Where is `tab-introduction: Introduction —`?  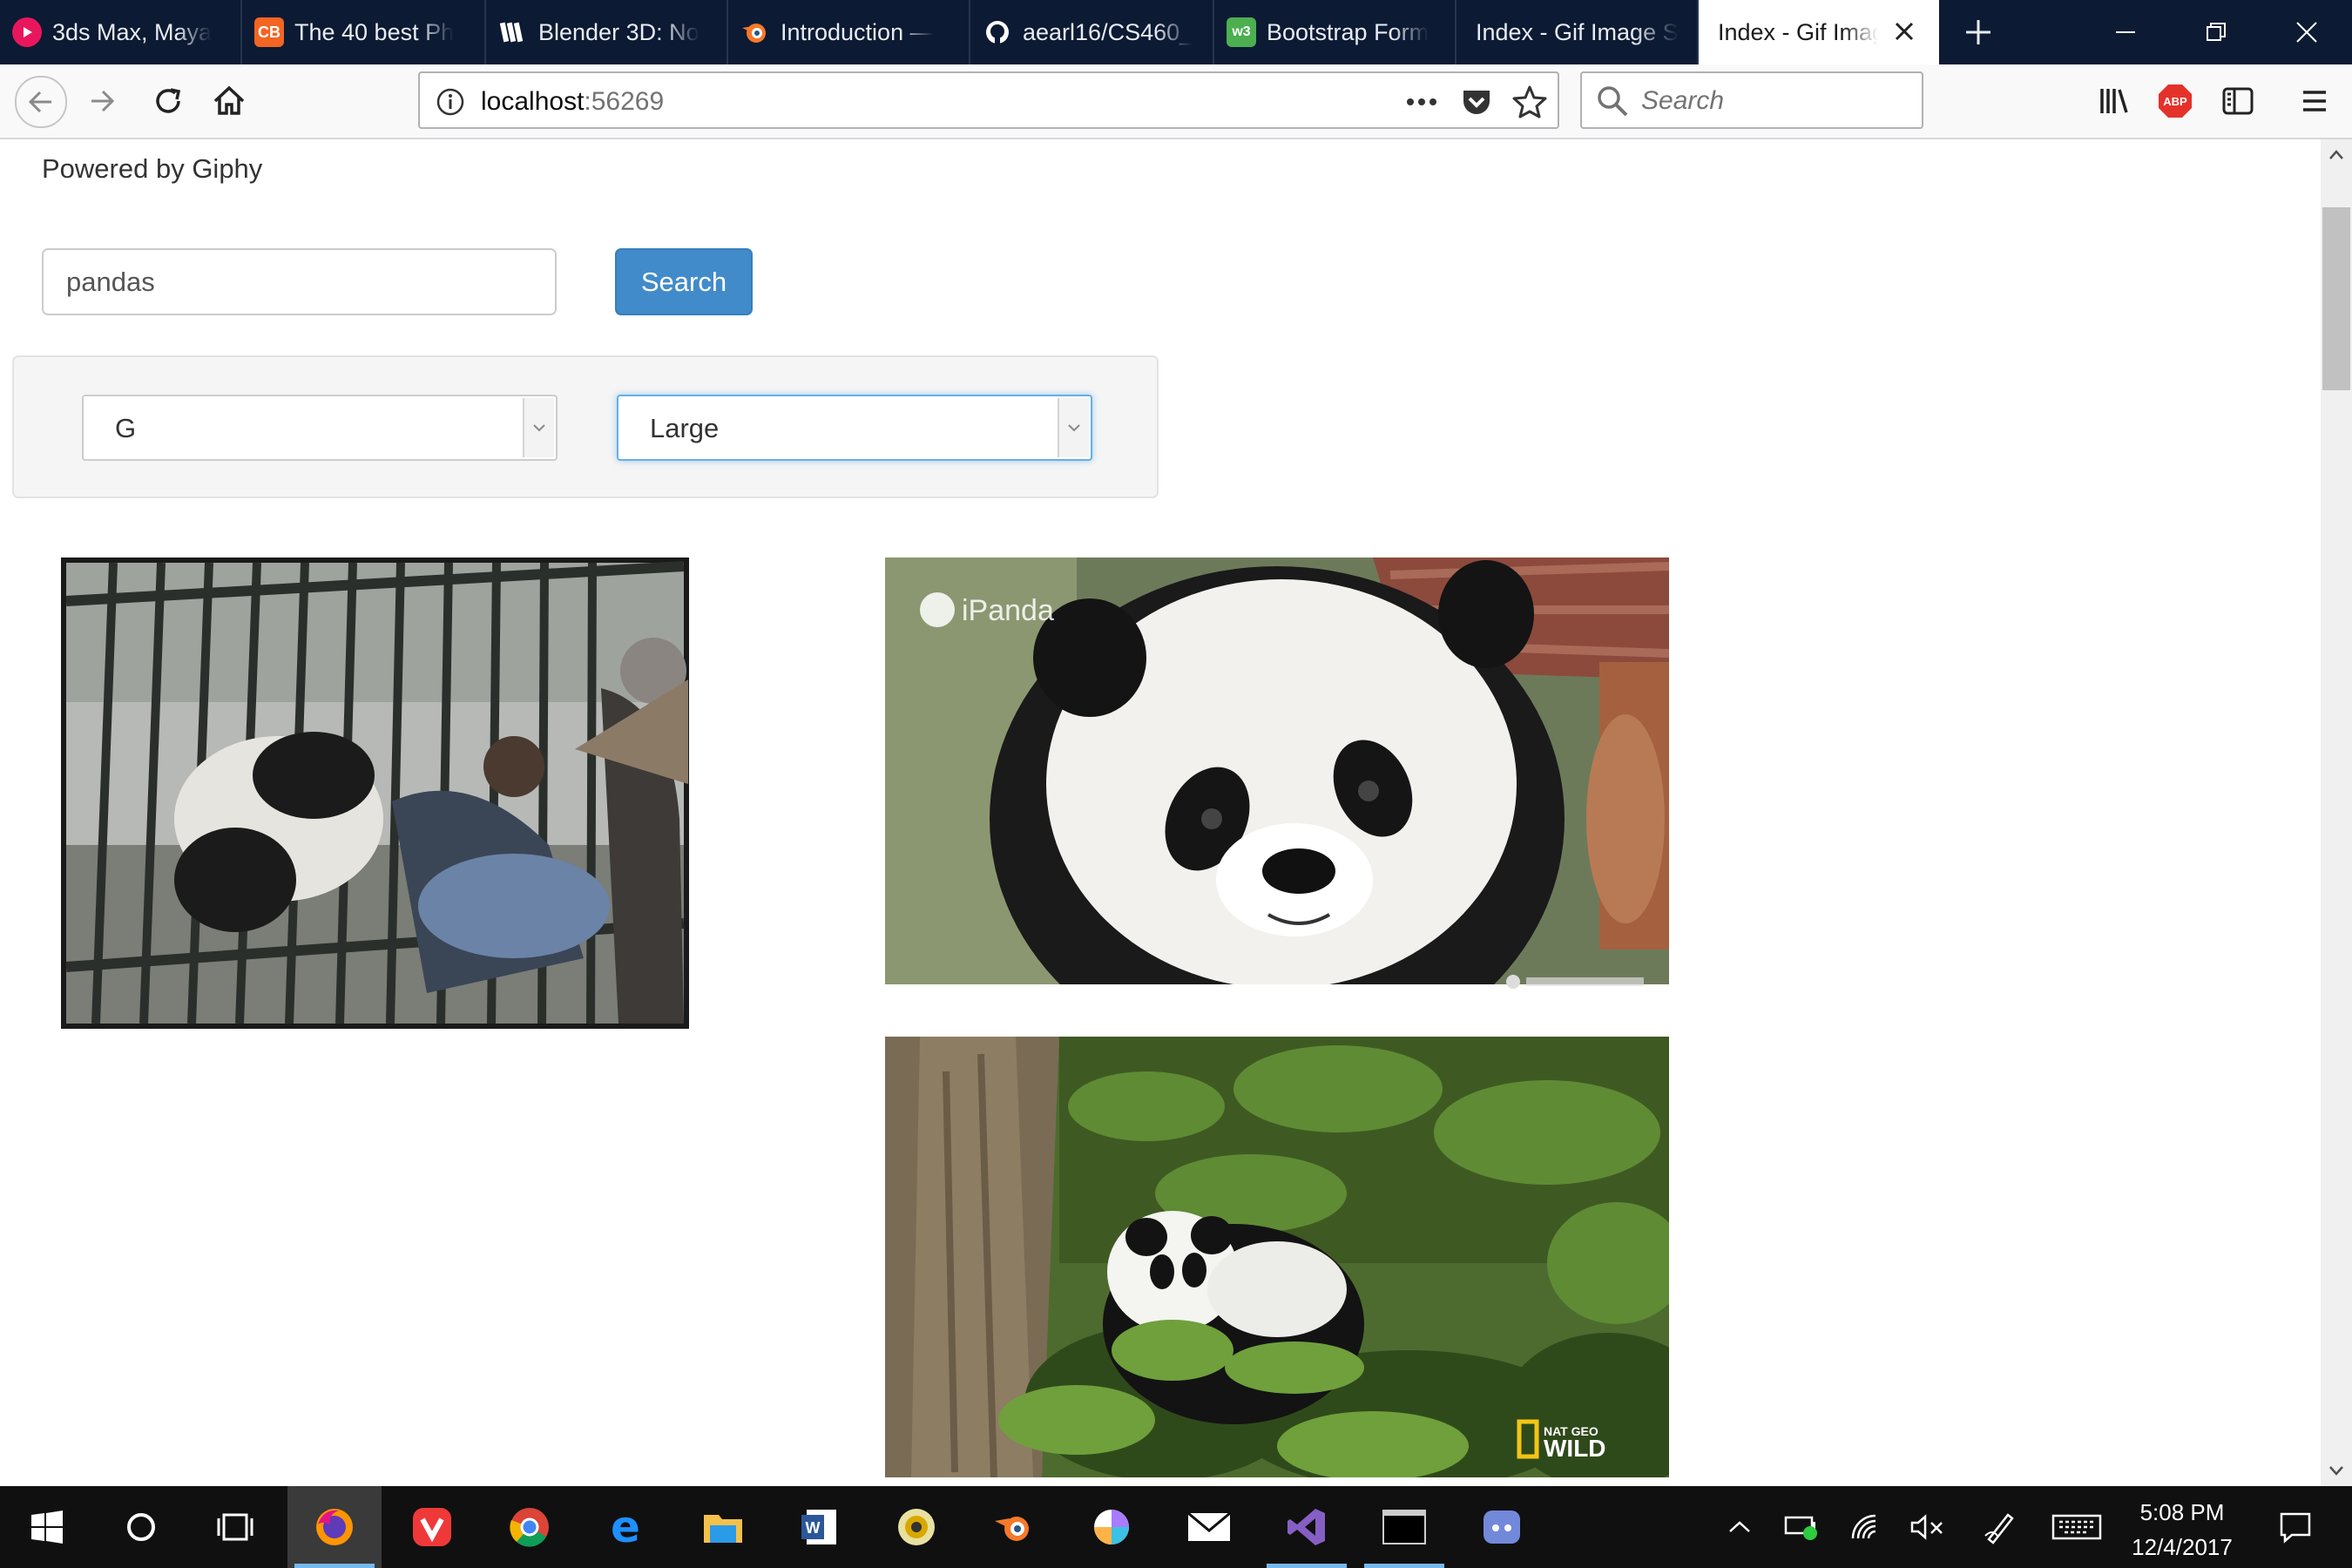
tab-introduction: Introduction — is located at coordinates (849, 32).